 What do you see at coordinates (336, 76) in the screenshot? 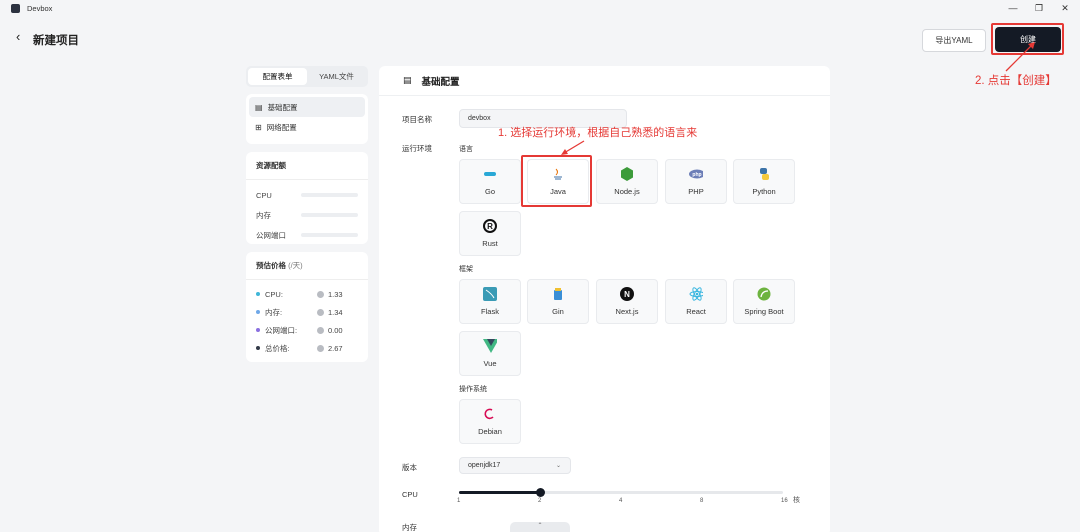
I see `tab-yaml-file: YAML文件` at bounding box center [336, 76].